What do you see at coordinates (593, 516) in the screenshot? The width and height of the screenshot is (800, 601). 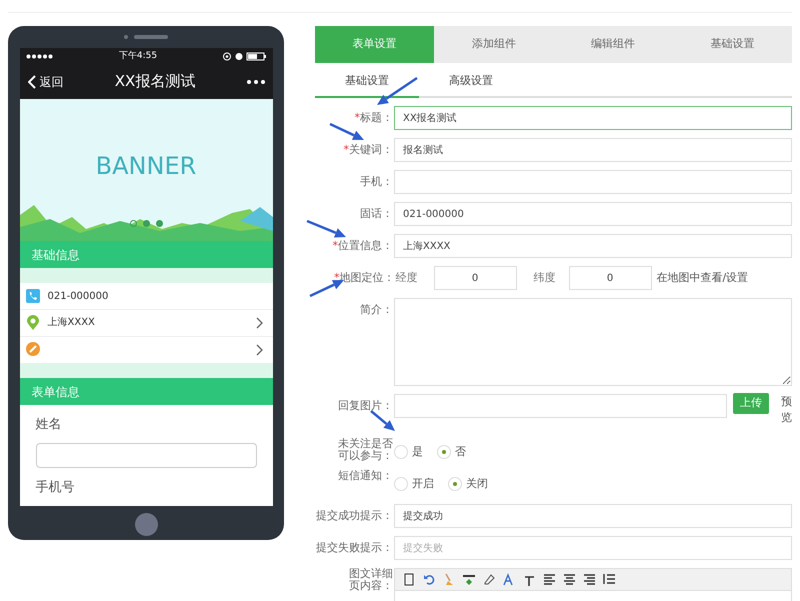 I see `text-input-field: 提交成功` at bounding box center [593, 516].